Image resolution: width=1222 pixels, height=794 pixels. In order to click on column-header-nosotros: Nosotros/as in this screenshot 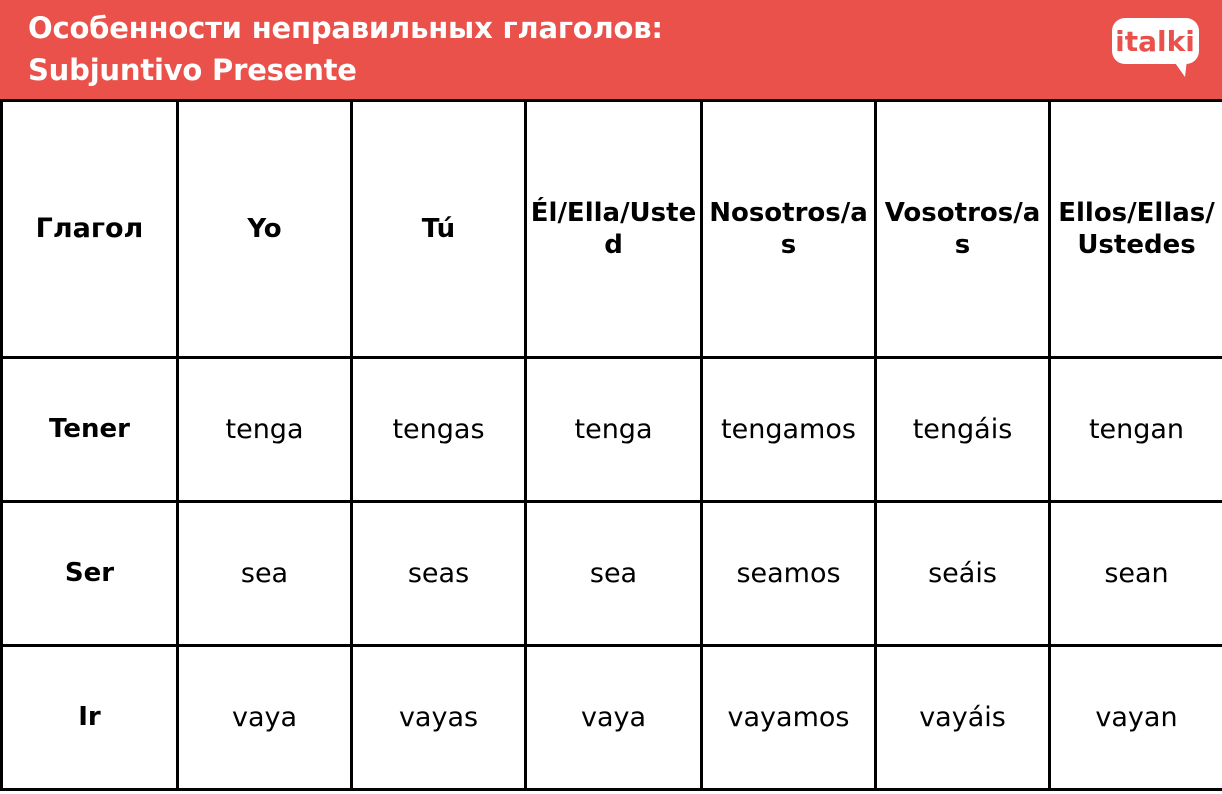, I will do `click(788, 229)`.